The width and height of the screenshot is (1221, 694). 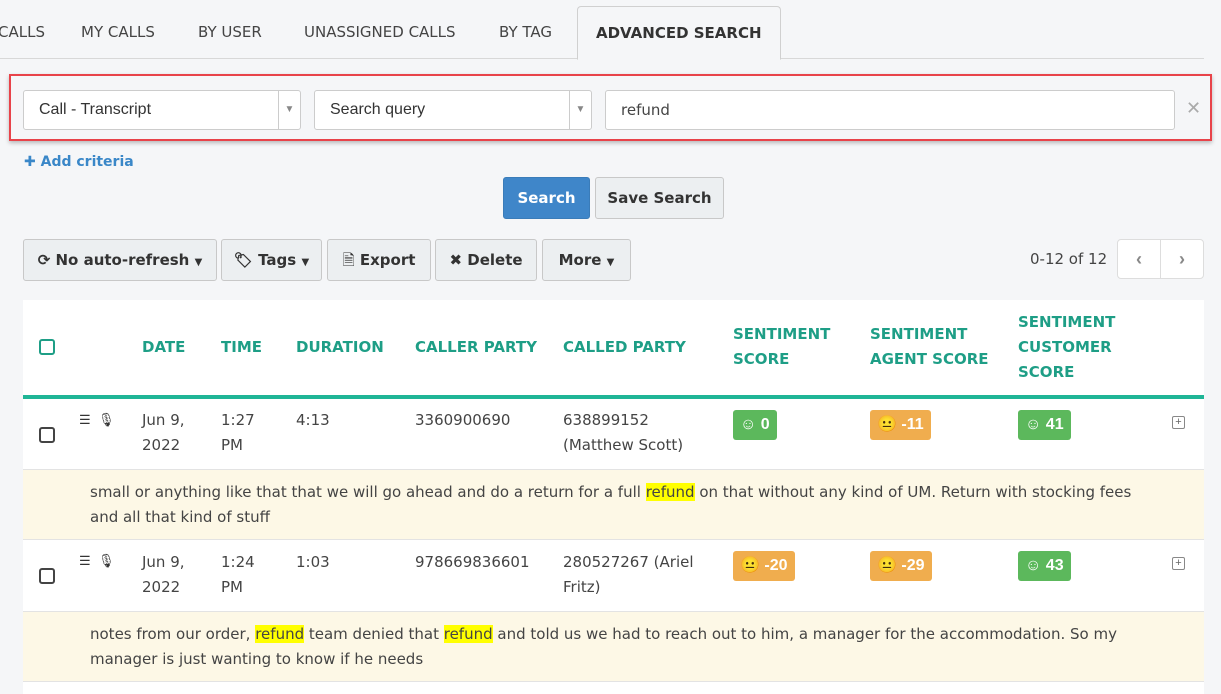 I want to click on tab-unassigned-calls: UNASSIGNED CALLS, so click(x=380, y=32).